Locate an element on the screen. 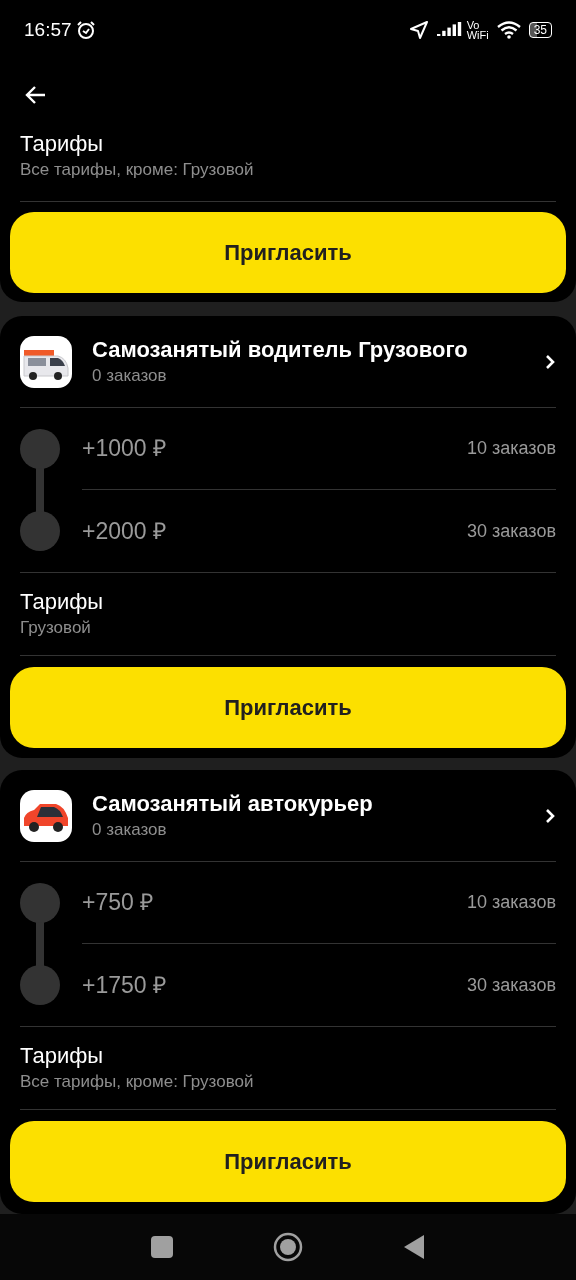  offer-title: Самозанятый автокурьер is located at coordinates (233, 804).